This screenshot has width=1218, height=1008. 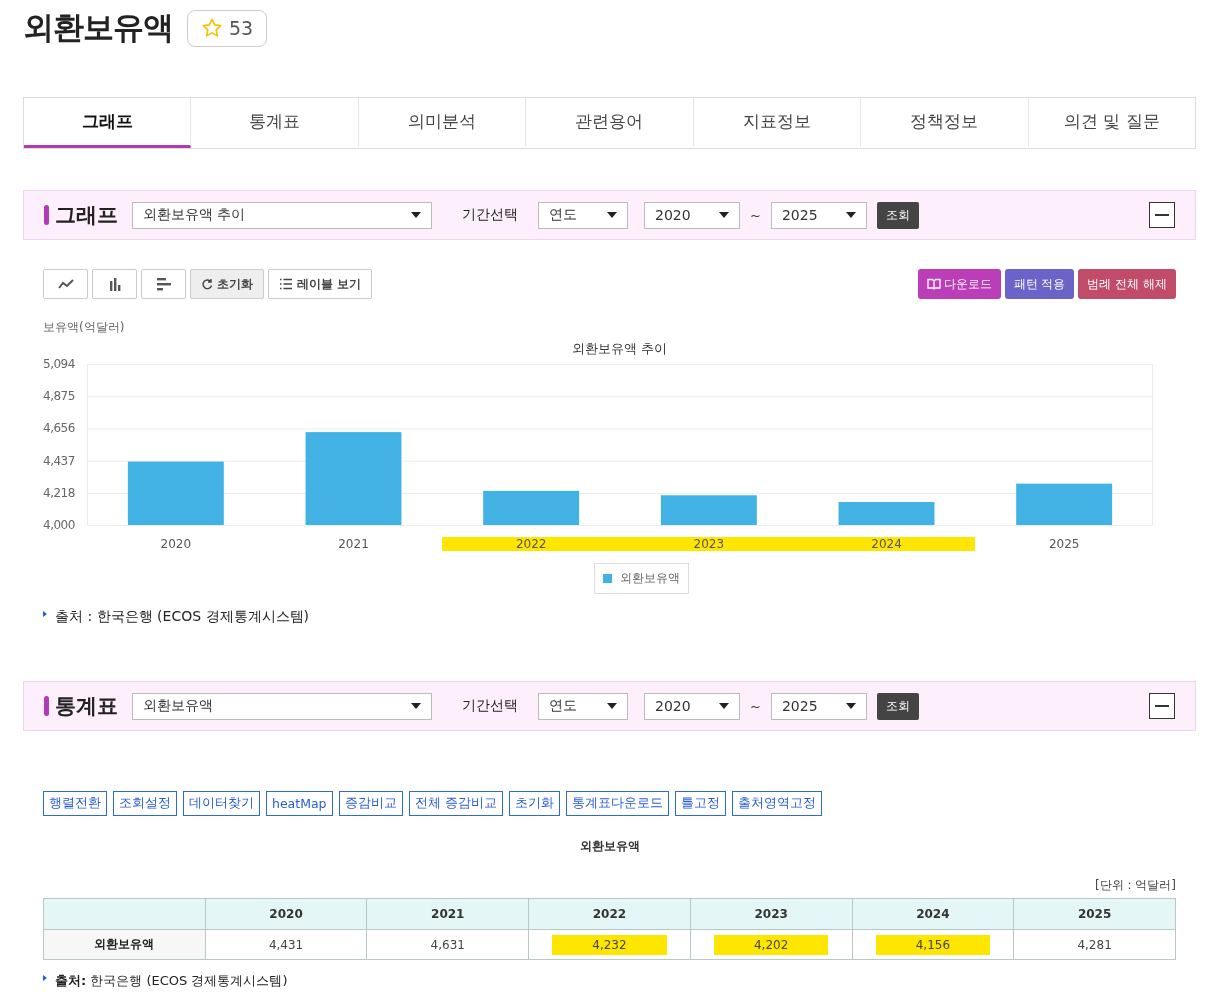 What do you see at coordinates (282, 215) in the screenshot?
I see `series-select: 외환보유액 추이` at bounding box center [282, 215].